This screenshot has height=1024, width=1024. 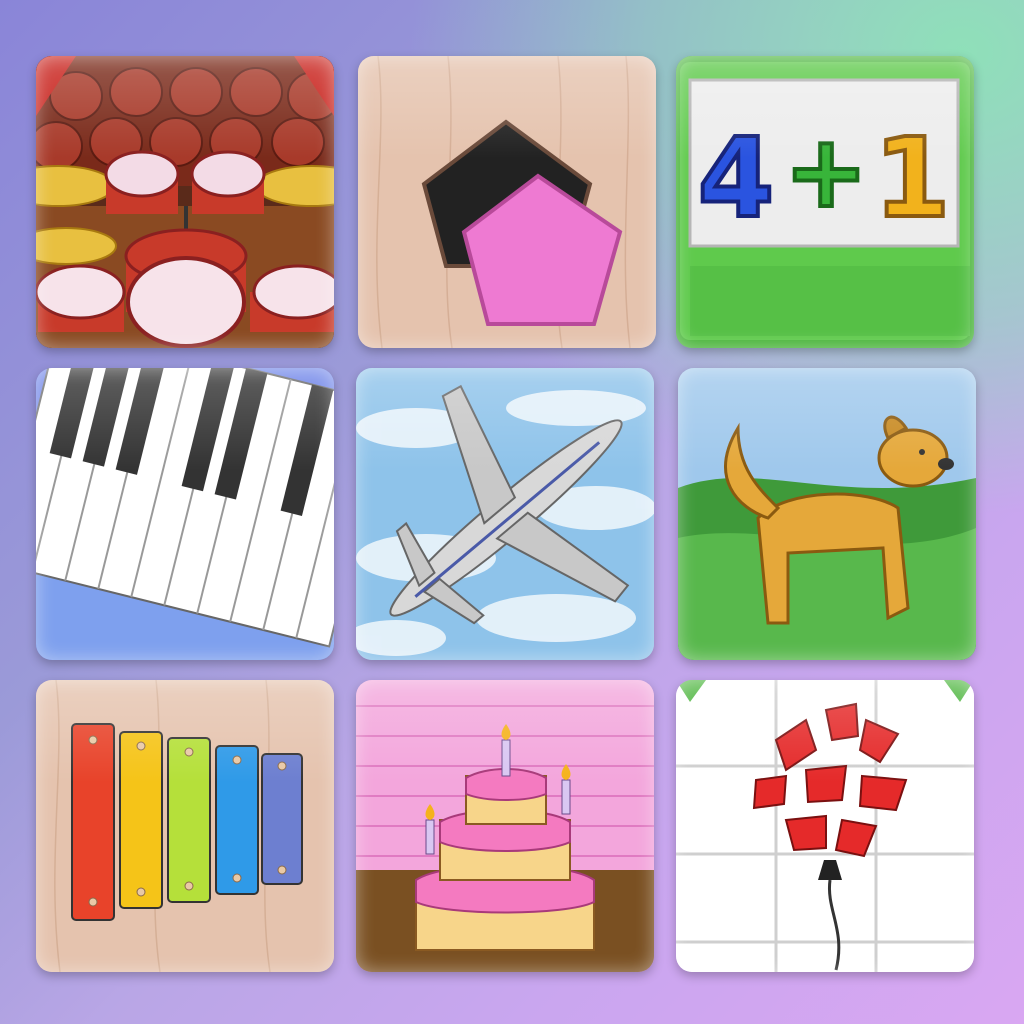 I want to click on drum-kit-icon, so click(x=185, y=202).